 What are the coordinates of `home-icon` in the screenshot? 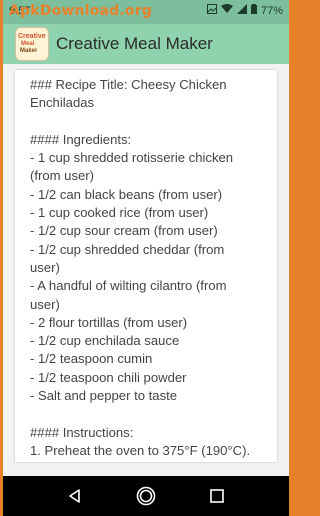 It's located at (146, 496).